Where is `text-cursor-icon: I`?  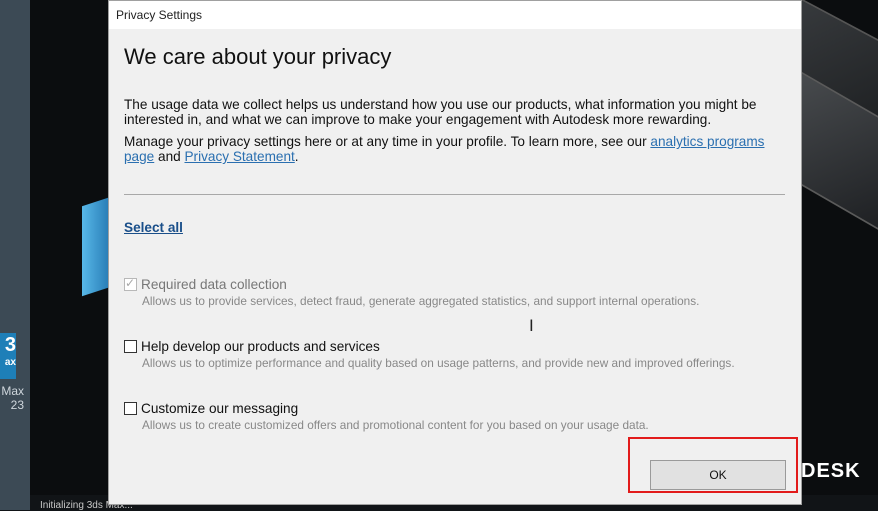
text-cursor-icon: I is located at coordinates (531, 325).